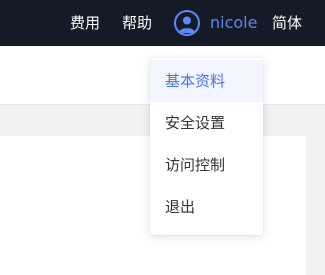  Describe the element at coordinates (206, 81) in the screenshot. I see `menu-item-basic-profile: 基本资料` at that location.